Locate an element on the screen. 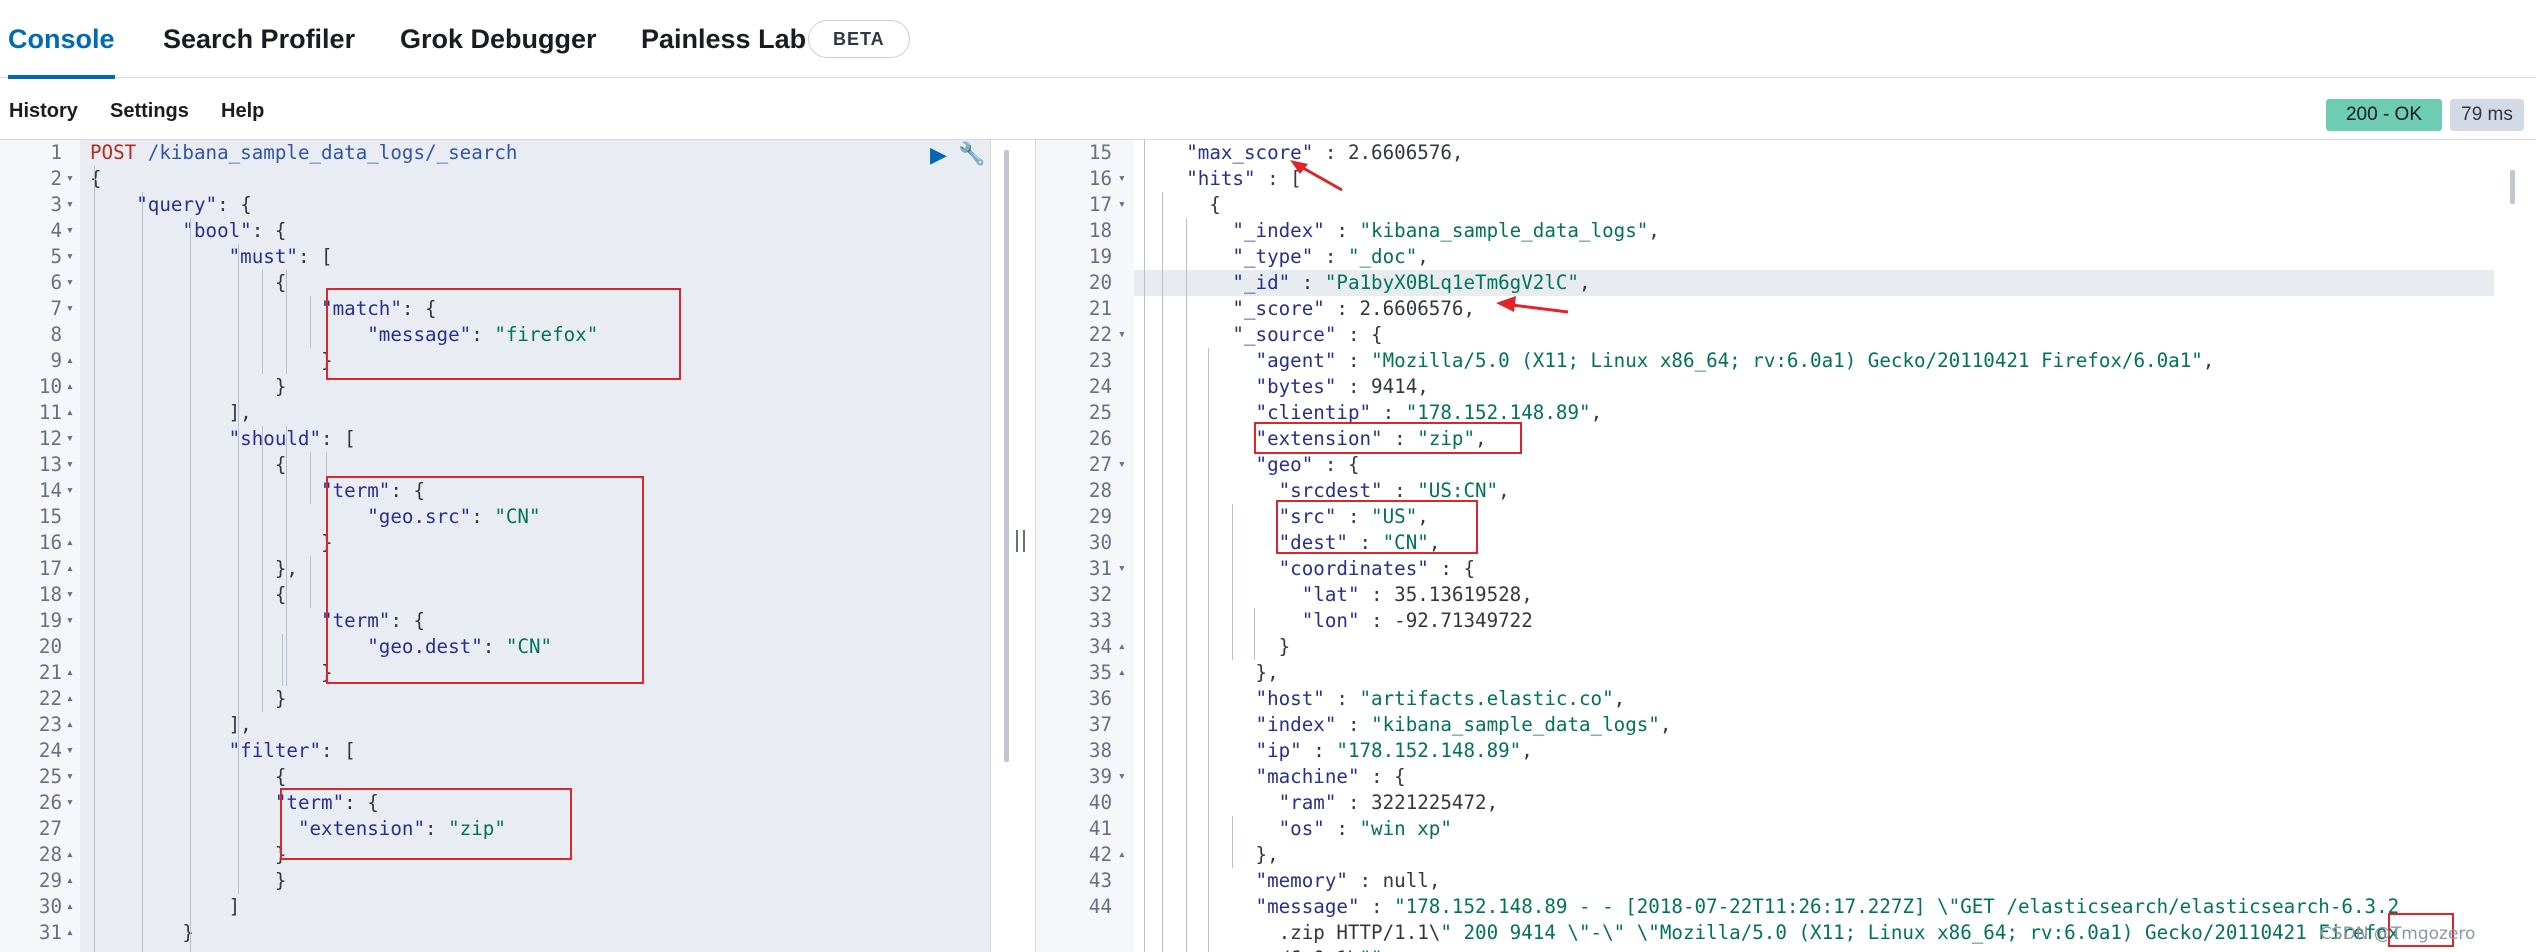 This screenshot has height=952, width=2536. response-line: 40 "ram" : 3221225472, is located at coordinates (1786, 803).